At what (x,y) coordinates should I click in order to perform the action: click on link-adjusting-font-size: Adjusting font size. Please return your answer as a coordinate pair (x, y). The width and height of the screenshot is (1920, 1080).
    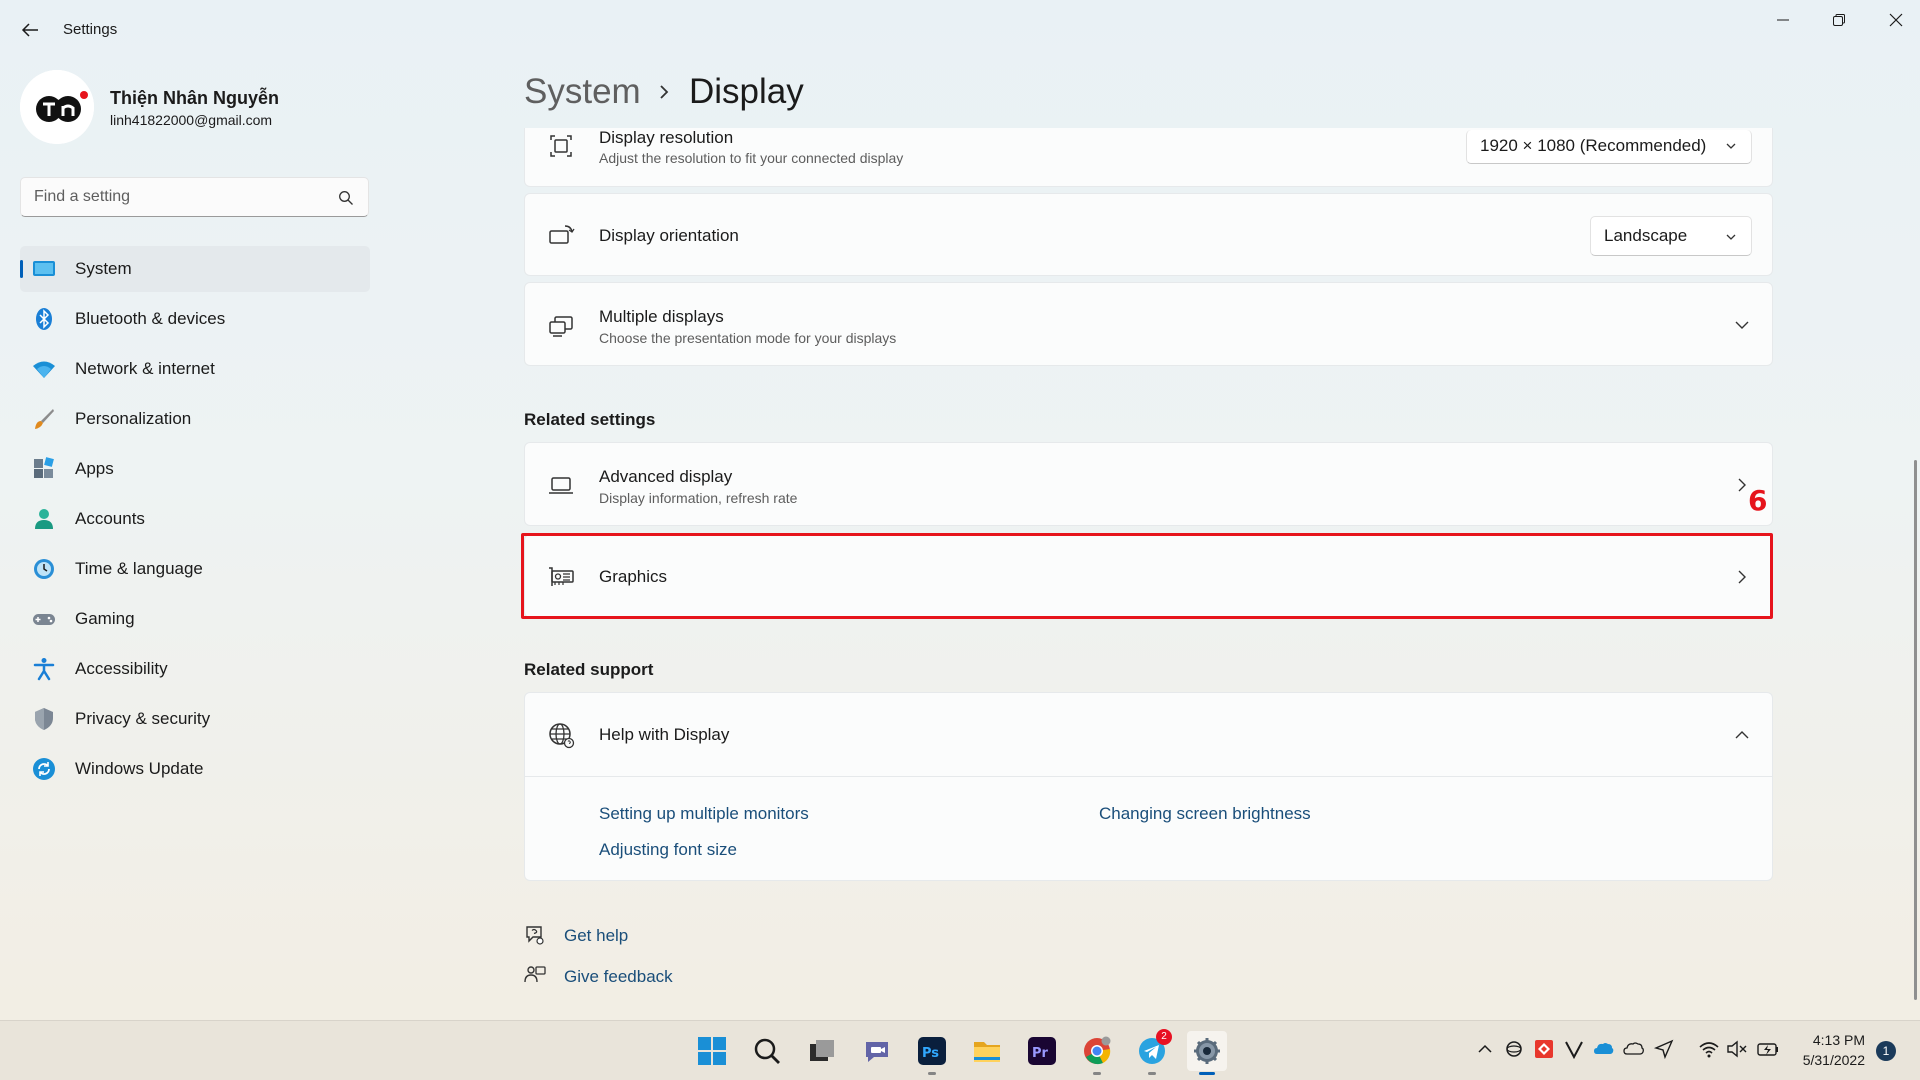
    Looking at the image, I should click on (668, 850).